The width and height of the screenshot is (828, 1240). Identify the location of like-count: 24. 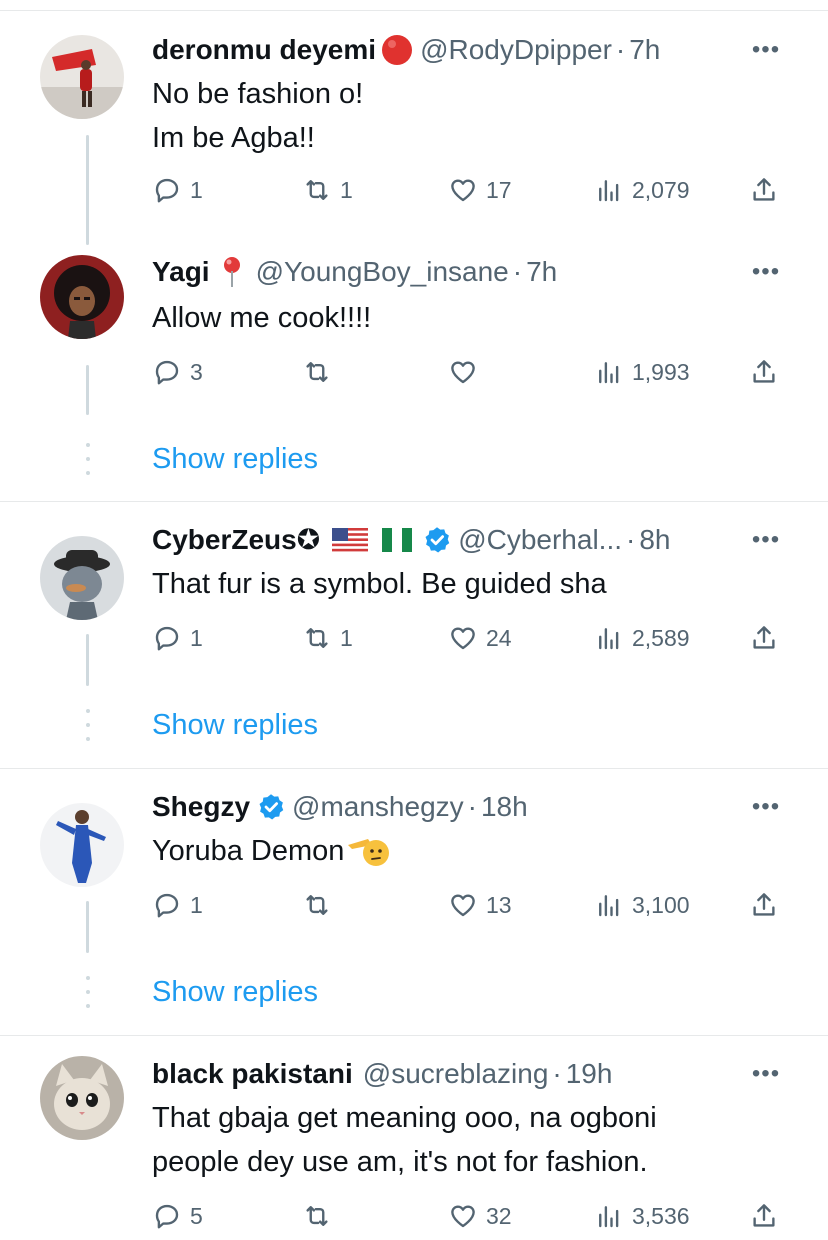
(499, 637).